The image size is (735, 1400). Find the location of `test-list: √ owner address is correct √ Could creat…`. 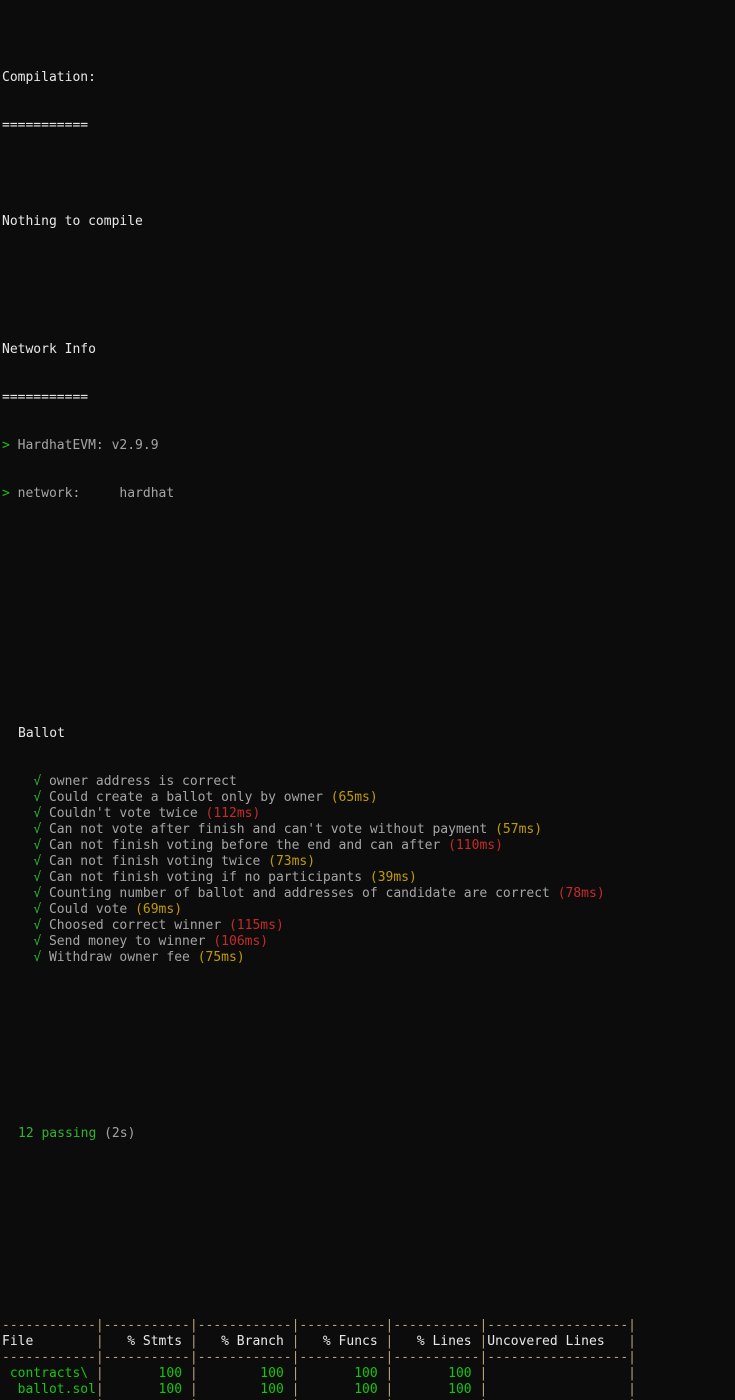

test-list: √ owner address is correct √ Could creat… is located at coordinates (367, 870).